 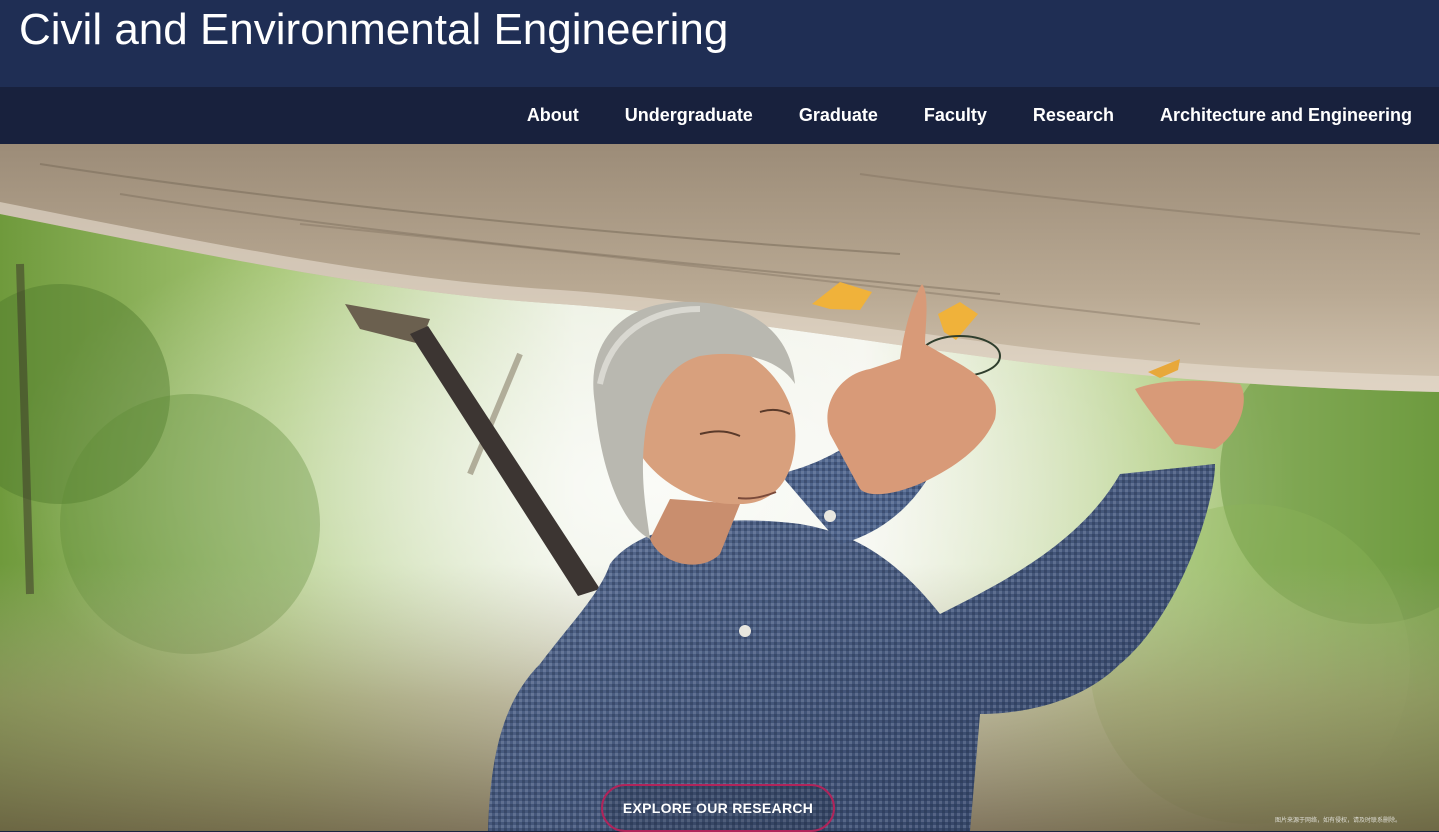 I want to click on nav-item-architecture-and-engineering: Architecture and Engineering, so click(x=1286, y=115).